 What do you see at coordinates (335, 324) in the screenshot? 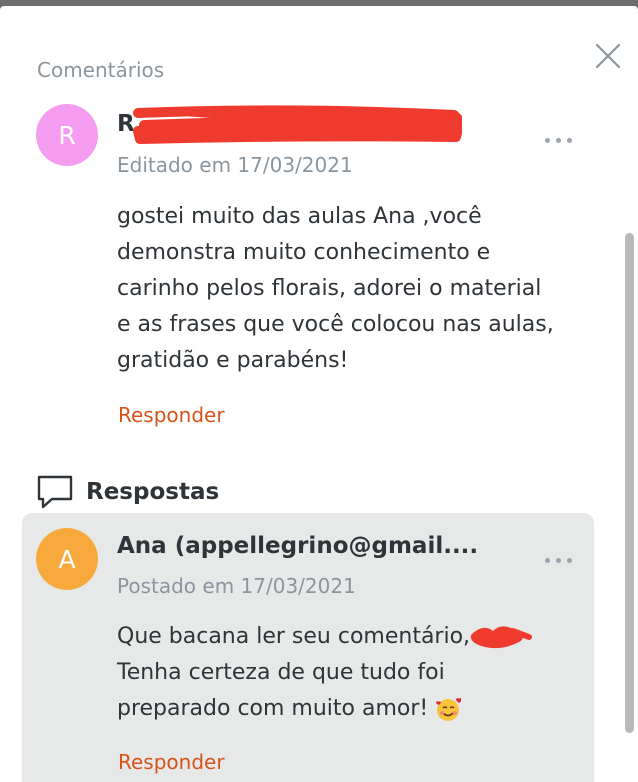
I see `comment-body-line: e as frases que você colocou nas aulas,` at bounding box center [335, 324].